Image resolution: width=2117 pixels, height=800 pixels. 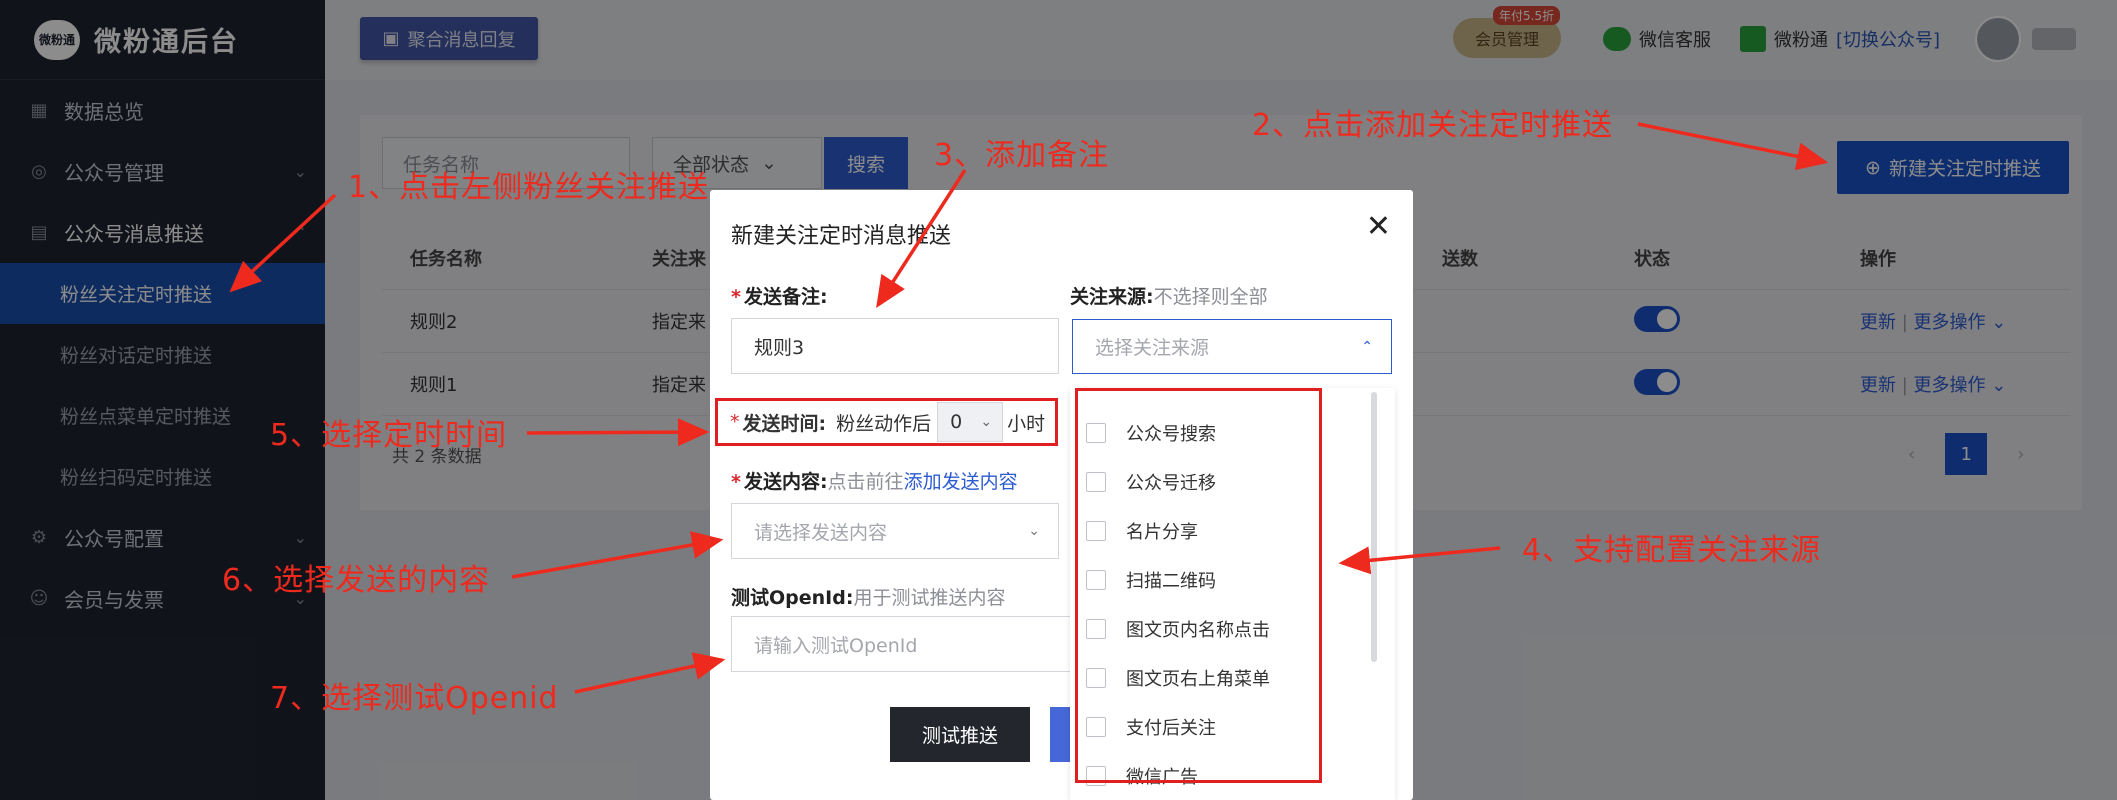 What do you see at coordinates (1433, 125) in the screenshot?
I see `annotation-2: 2、点击添加关注定时推送` at bounding box center [1433, 125].